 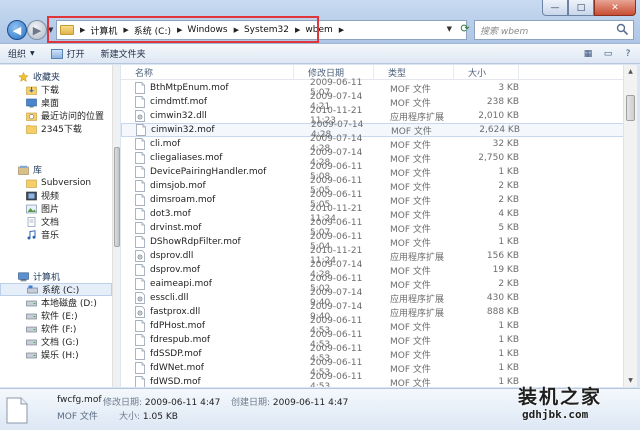 I want to click on command-bar: 组织 ▼ 打开 新建文件夹 ▦ ▭ ?, so click(x=320, y=54).